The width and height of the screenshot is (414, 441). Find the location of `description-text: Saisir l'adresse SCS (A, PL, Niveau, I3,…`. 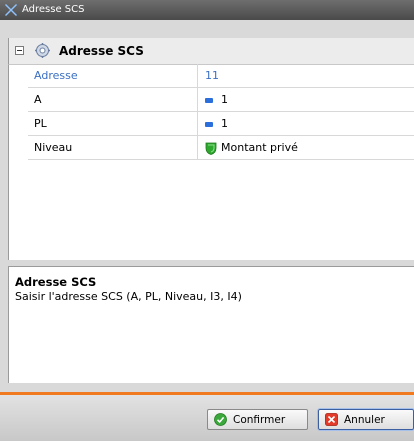

description-text: Saisir l'adresse SCS (A, PL, Niveau, I3,… is located at coordinates (128, 296).